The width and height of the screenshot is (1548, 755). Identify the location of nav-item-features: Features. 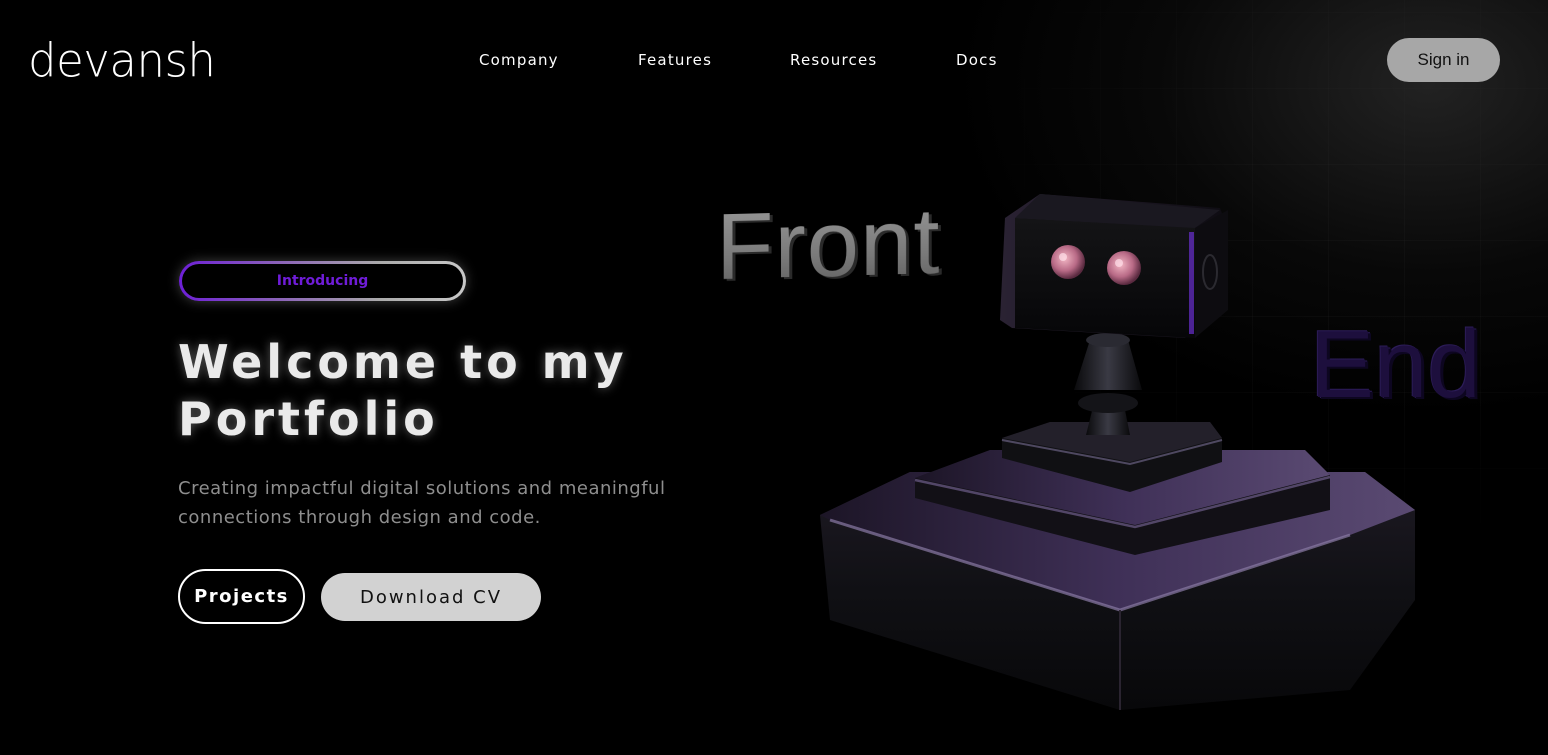
(675, 60).